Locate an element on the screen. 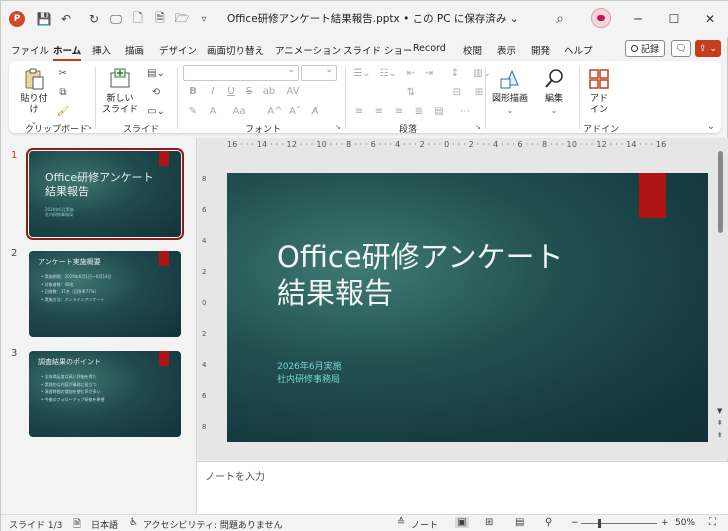  shapes-button: 図形描画 ⌄ is located at coordinates (510, 91).